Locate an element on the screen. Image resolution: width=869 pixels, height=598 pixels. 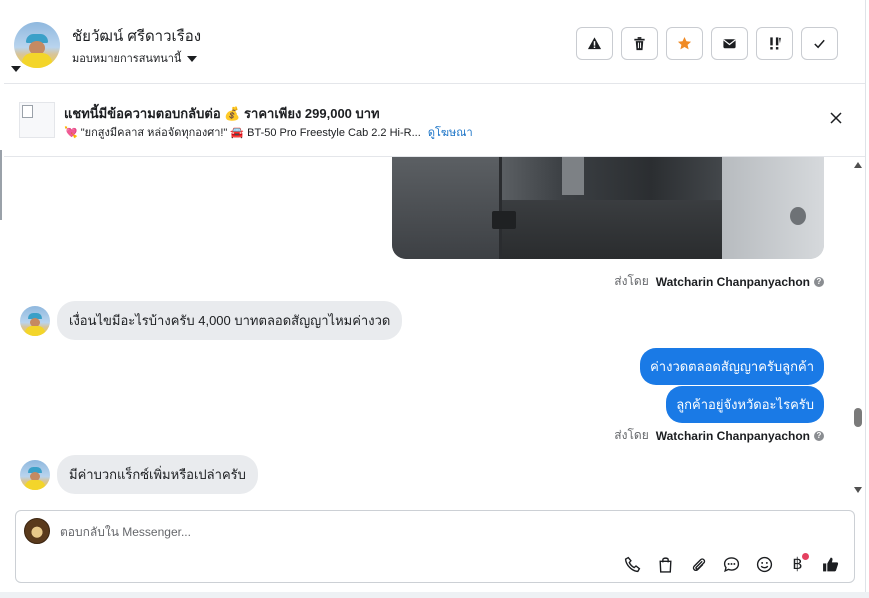
contact-name: ชัยวัฒน์ ศรีดาวเรือง is located at coordinates (136, 36).